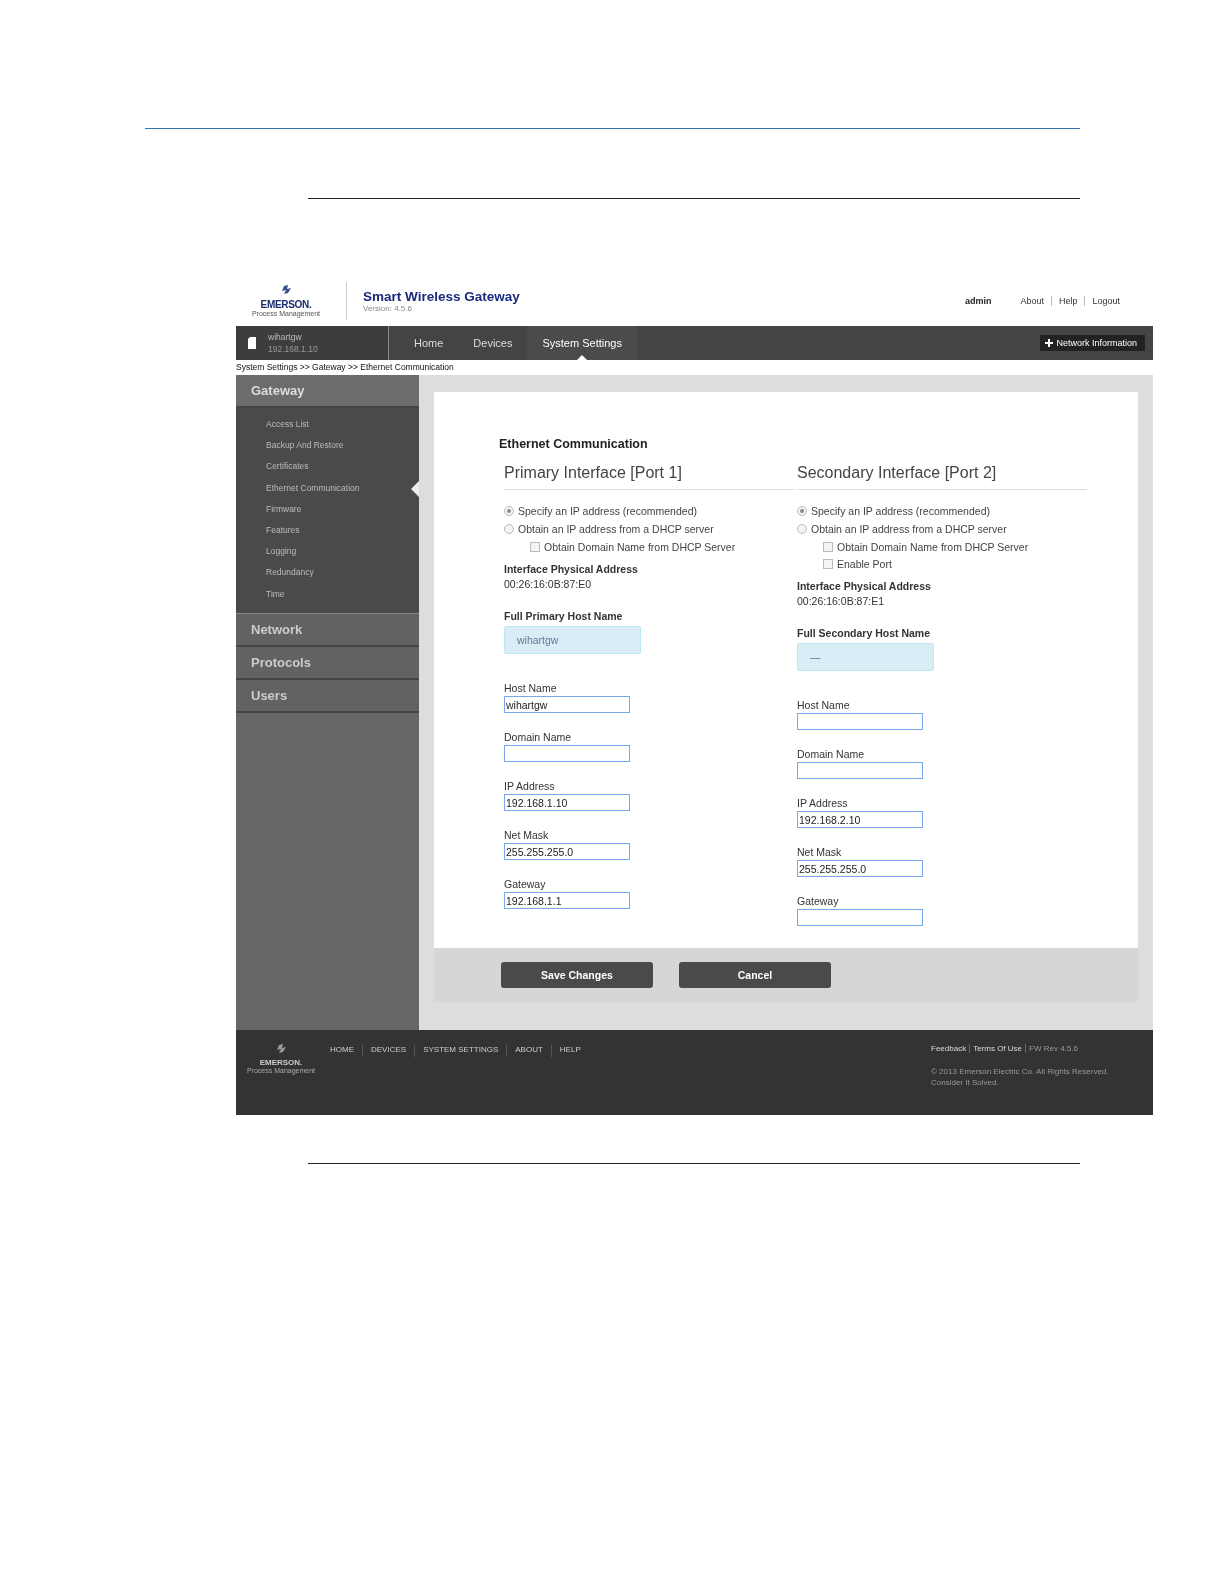 This screenshot has width=1225, height=1585. What do you see at coordinates (327, 630) in the screenshot?
I see `sidebar-section: Network` at bounding box center [327, 630].